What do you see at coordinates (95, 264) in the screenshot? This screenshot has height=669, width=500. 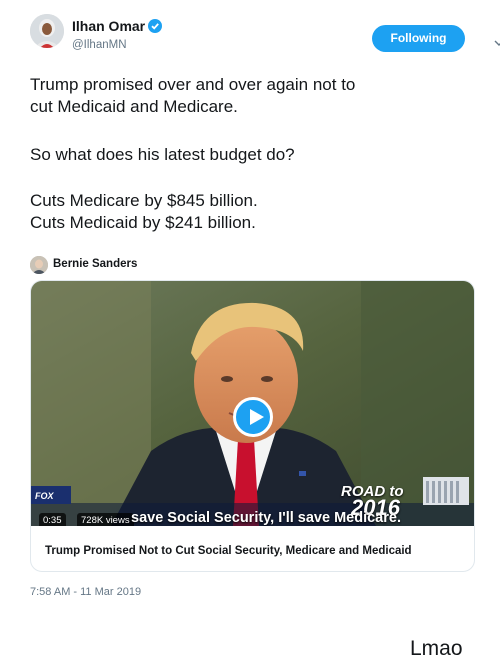 I see `source-name: Bernie Sanders` at bounding box center [95, 264].